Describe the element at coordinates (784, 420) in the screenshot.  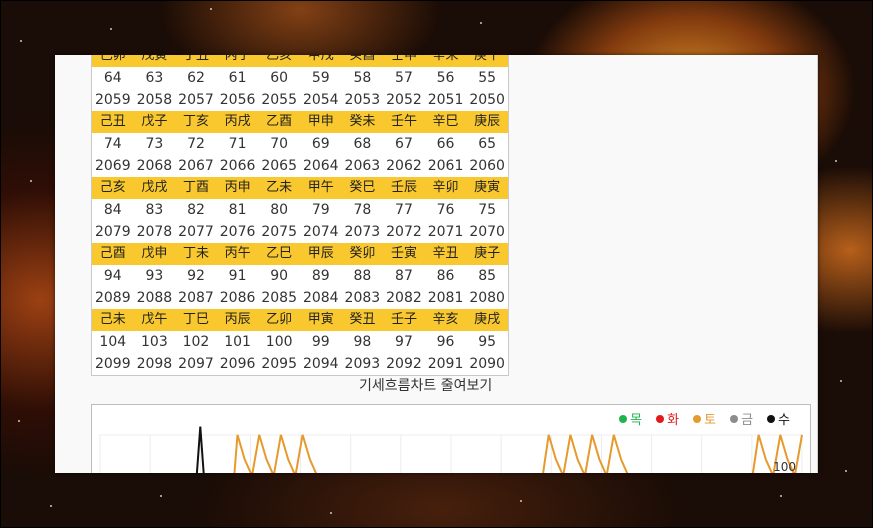
I see `legend-label: 수` at that location.